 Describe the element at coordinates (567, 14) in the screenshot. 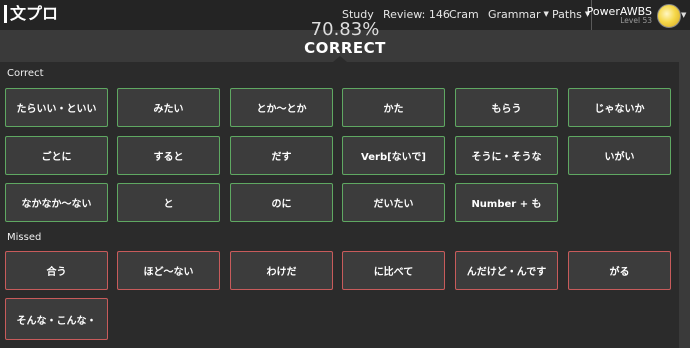

I see `nav-paths-label: Paths` at that location.